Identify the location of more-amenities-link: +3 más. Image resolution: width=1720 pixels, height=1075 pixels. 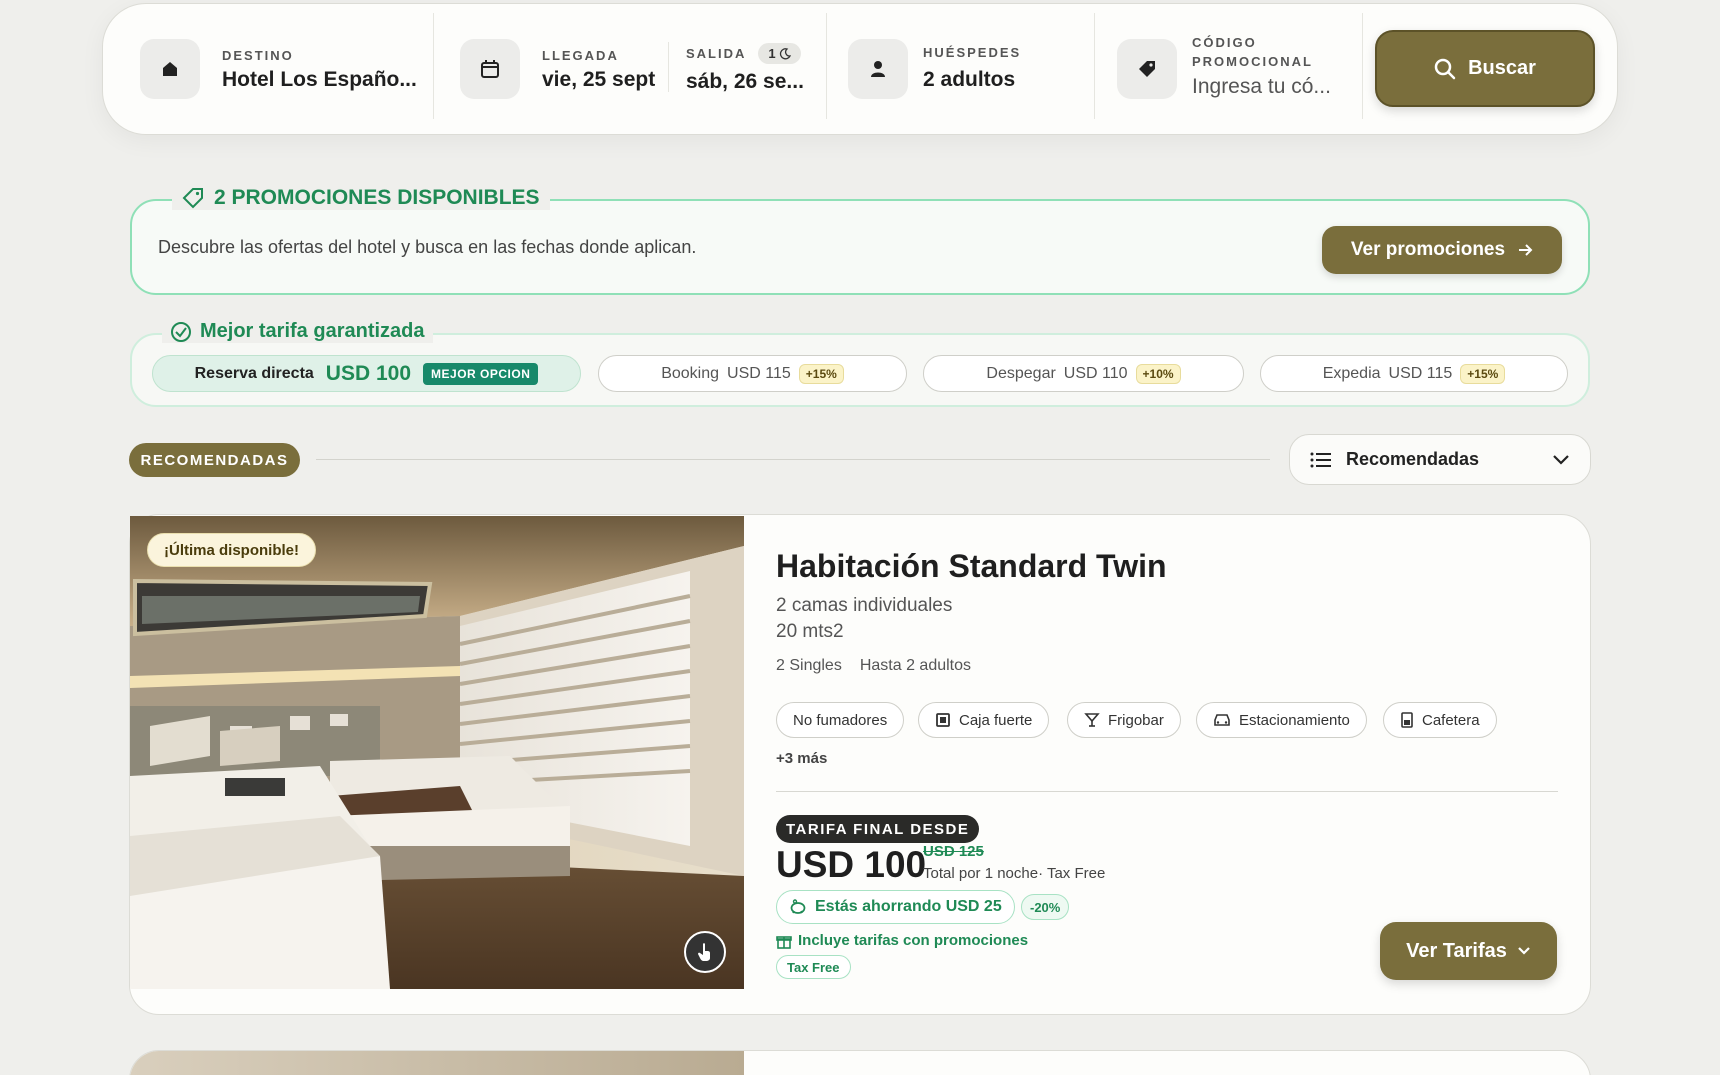
(801, 758).